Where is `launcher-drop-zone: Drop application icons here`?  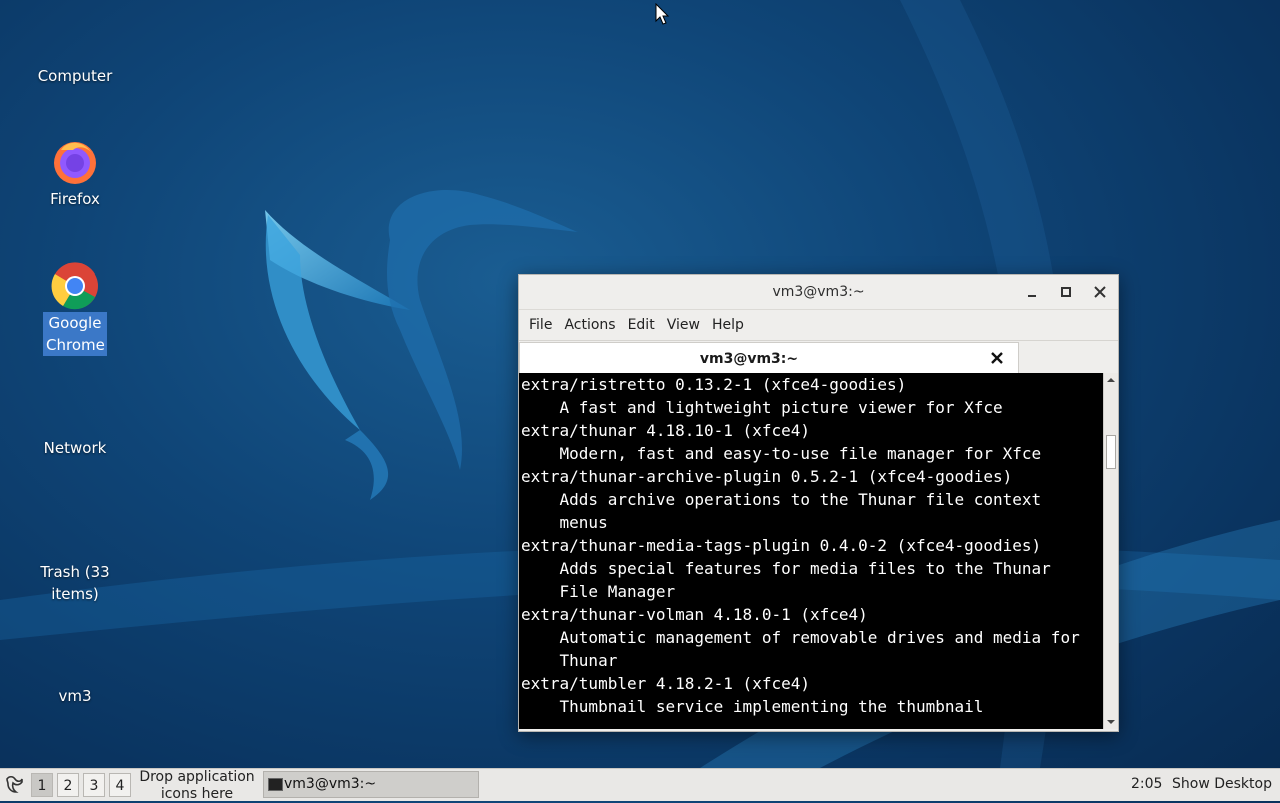 launcher-drop-zone: Drop application icons here is located at coordinates (197, 786).